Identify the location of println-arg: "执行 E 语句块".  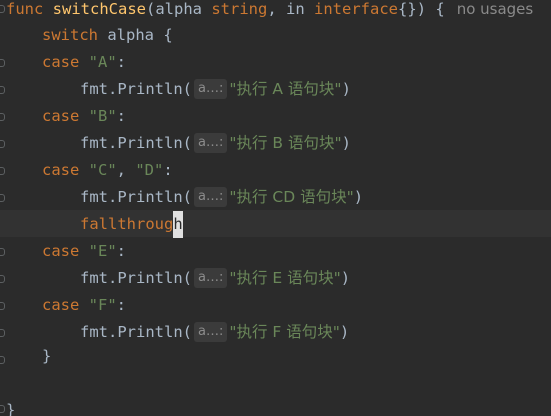
(285, 278).